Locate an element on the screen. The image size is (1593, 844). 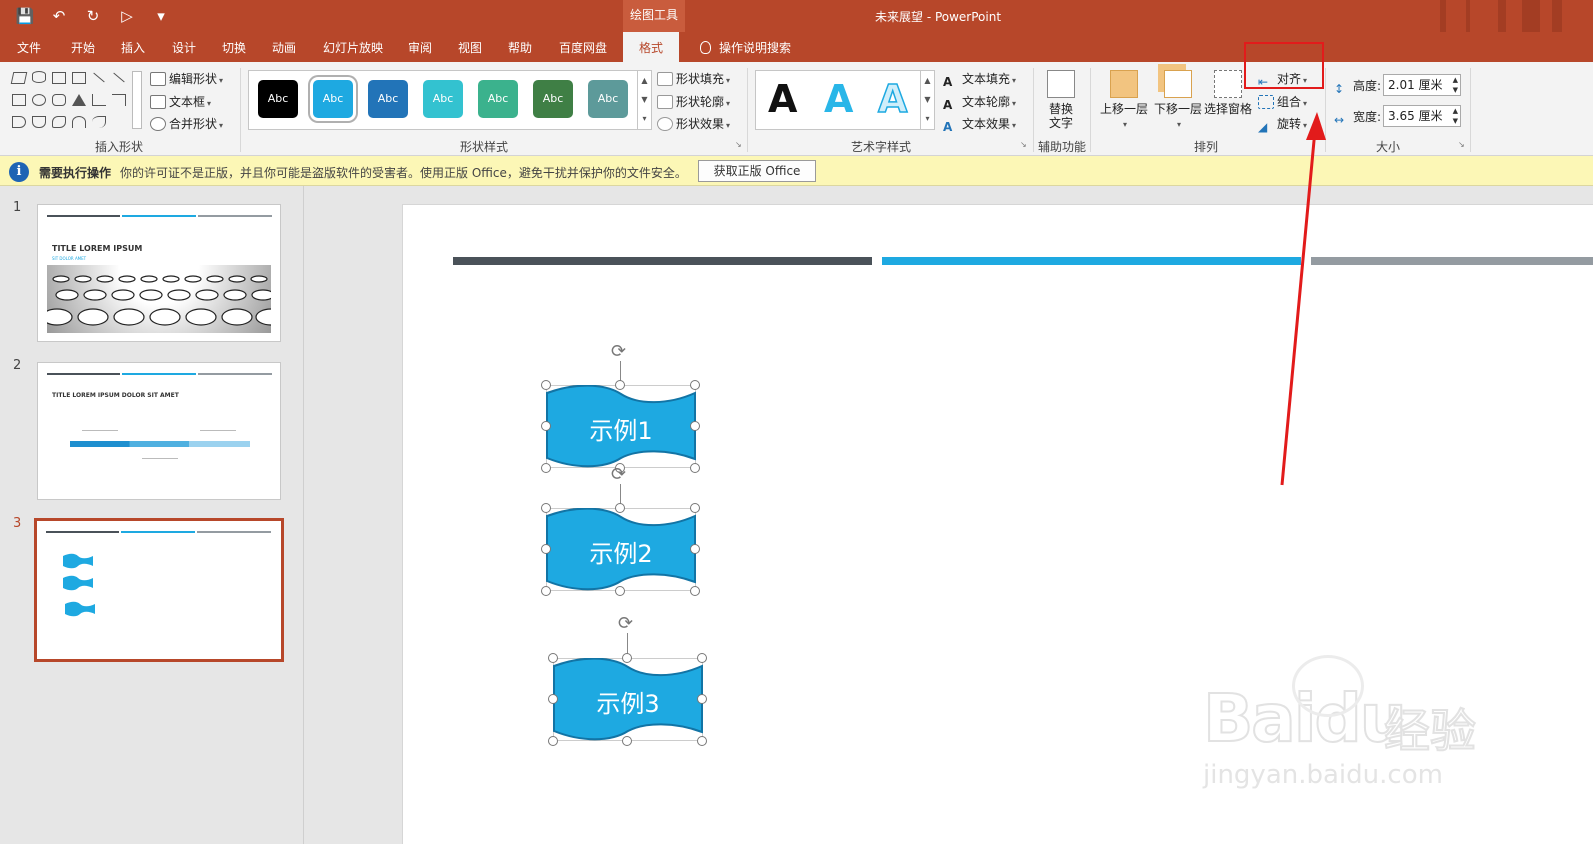
triangle-shape-icon is located at coordinates (79, 100).